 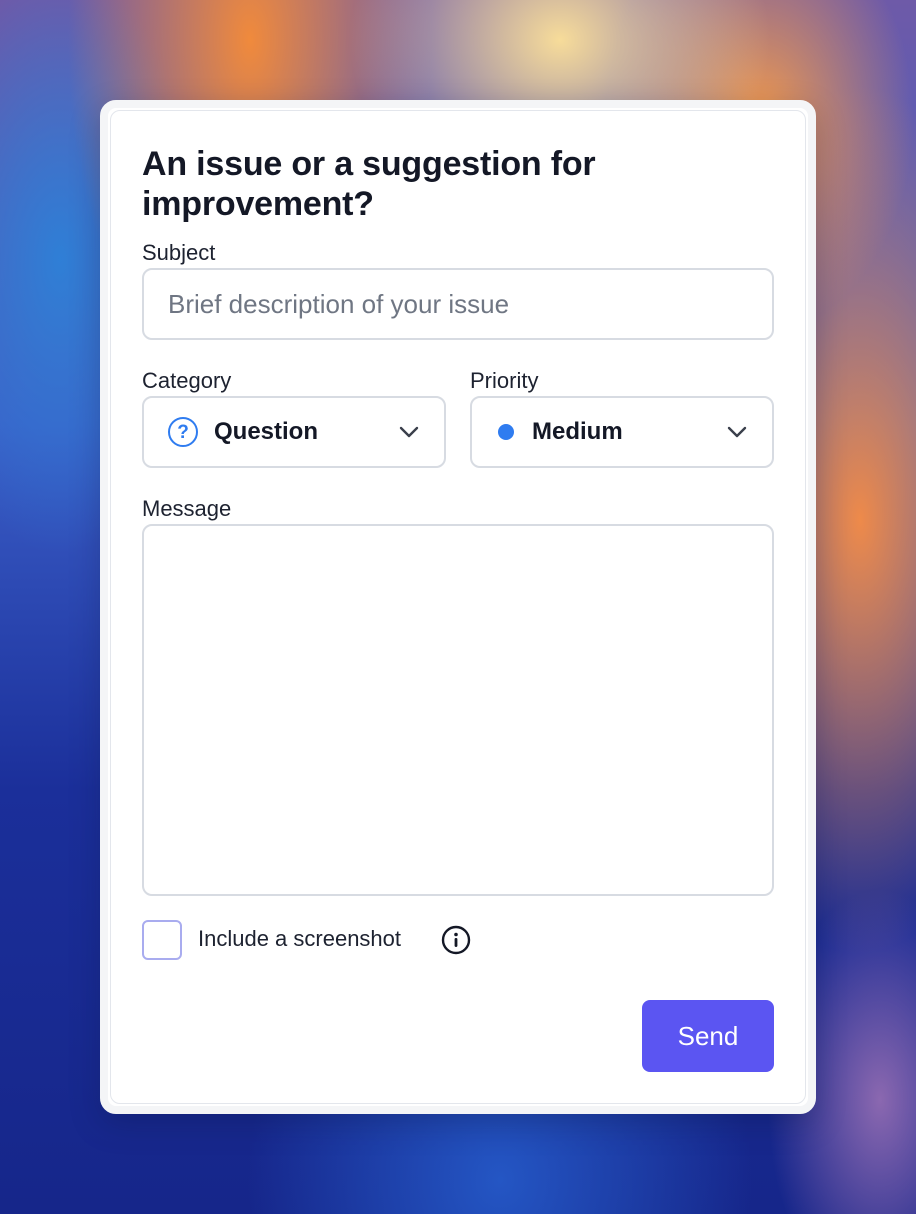 What do you see at coordinates (456, 940) in the screenshot?
I see `info-icon` at bounding box center [456, 940].